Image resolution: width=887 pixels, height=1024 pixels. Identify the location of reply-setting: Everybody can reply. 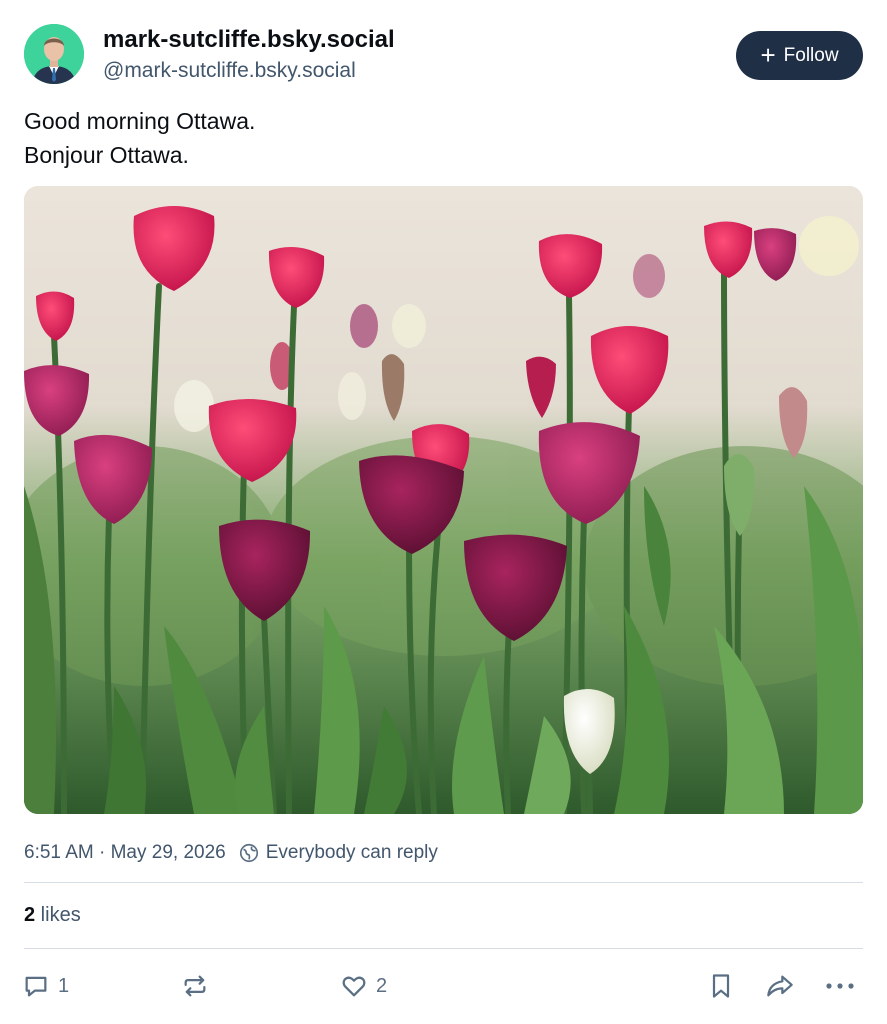
(351, 852).